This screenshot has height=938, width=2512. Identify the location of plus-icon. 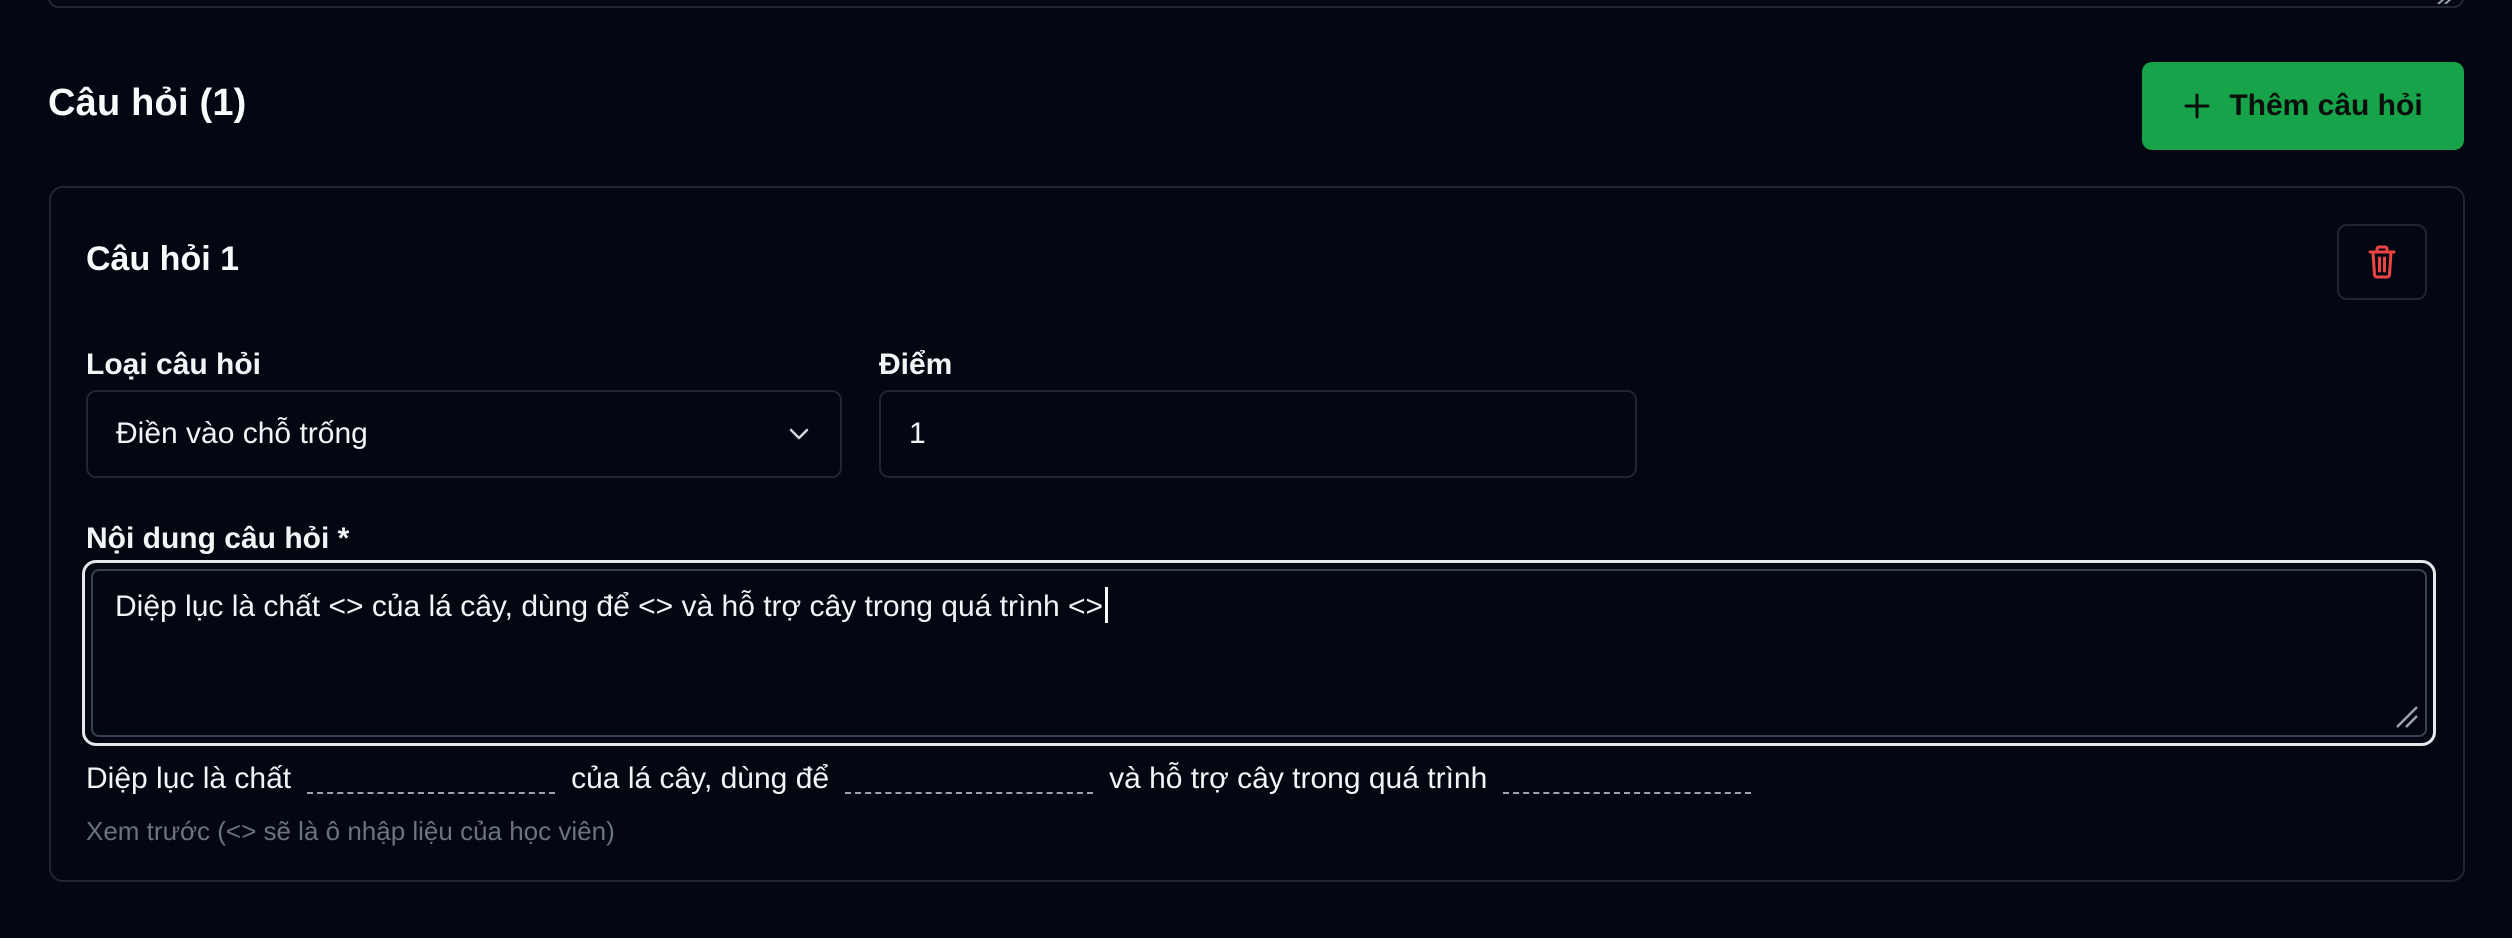
(2197, 106).